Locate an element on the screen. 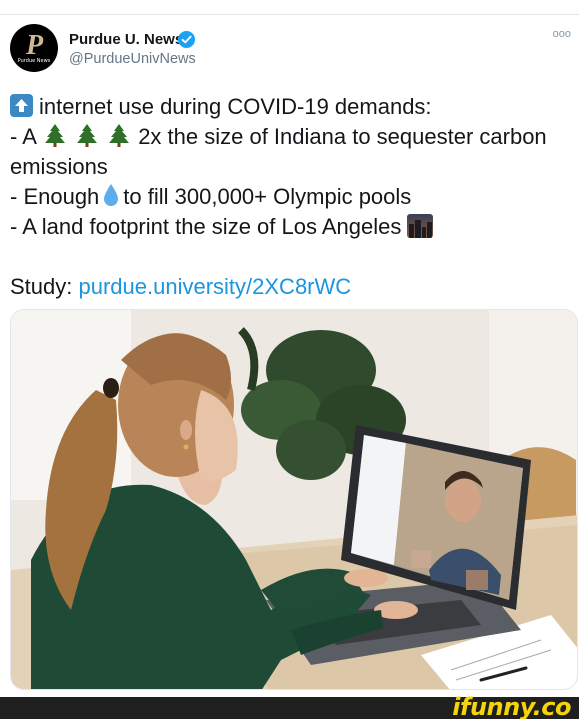  up-arrow-icon is located at coordinates (21, 105).